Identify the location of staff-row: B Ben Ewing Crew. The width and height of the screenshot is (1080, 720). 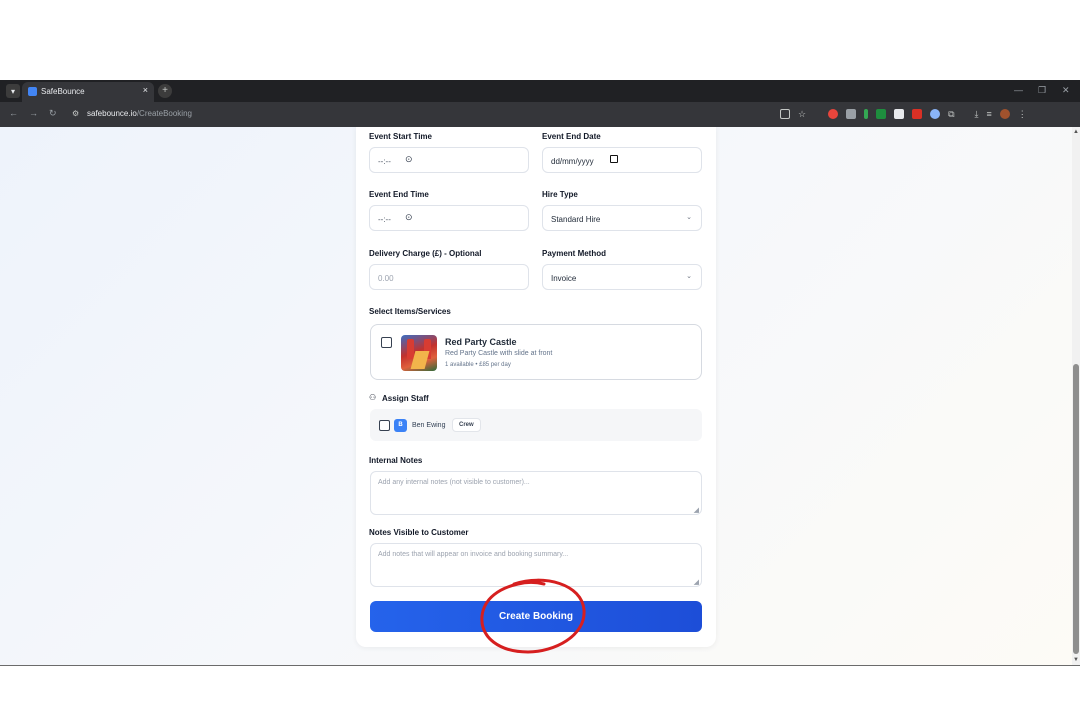
(536, 425).